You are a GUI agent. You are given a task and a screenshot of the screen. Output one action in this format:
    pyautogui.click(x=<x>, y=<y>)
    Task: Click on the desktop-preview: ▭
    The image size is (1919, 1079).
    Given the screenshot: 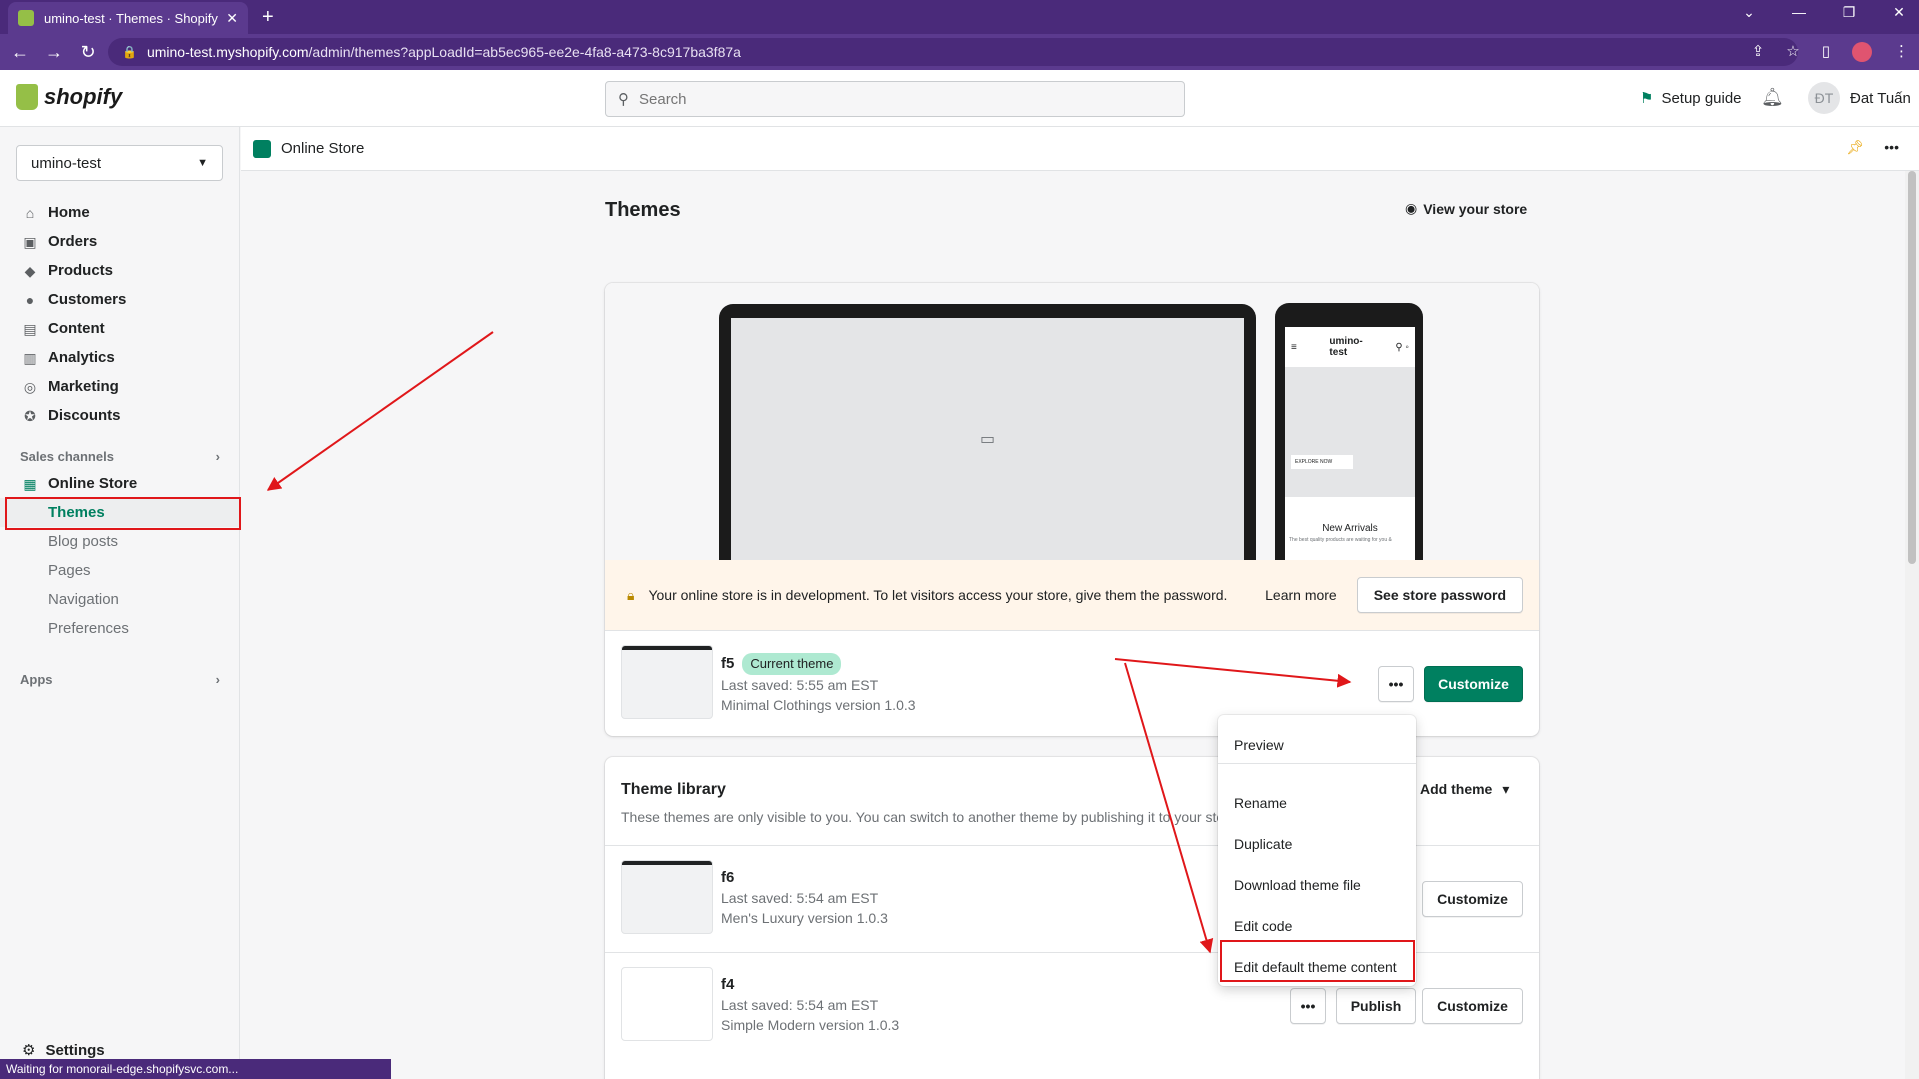 What is the action you would take?
    pyautogui.click(x=987, y=432)
    